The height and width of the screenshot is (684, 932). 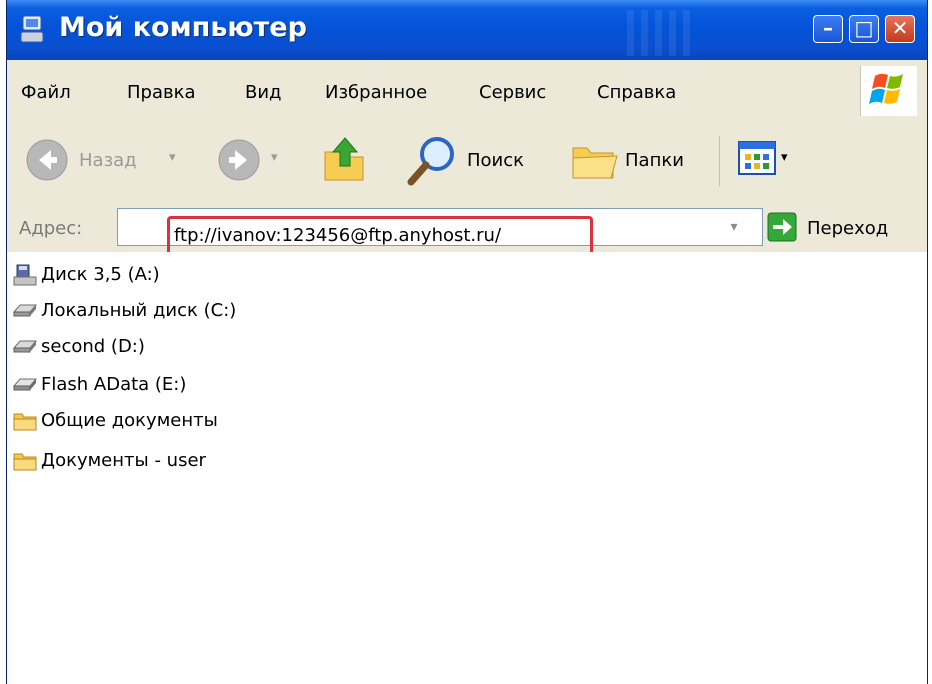 I want to click on windows-logo, so click(x=888, y=91).